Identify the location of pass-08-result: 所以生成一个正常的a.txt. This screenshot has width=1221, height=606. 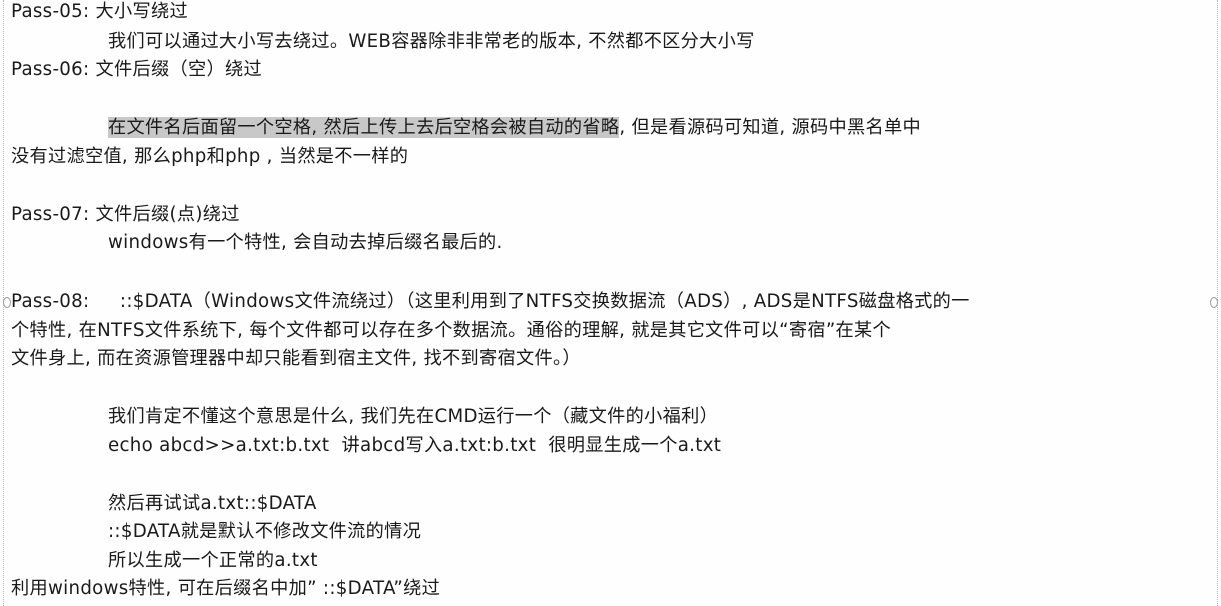
(213, 560).